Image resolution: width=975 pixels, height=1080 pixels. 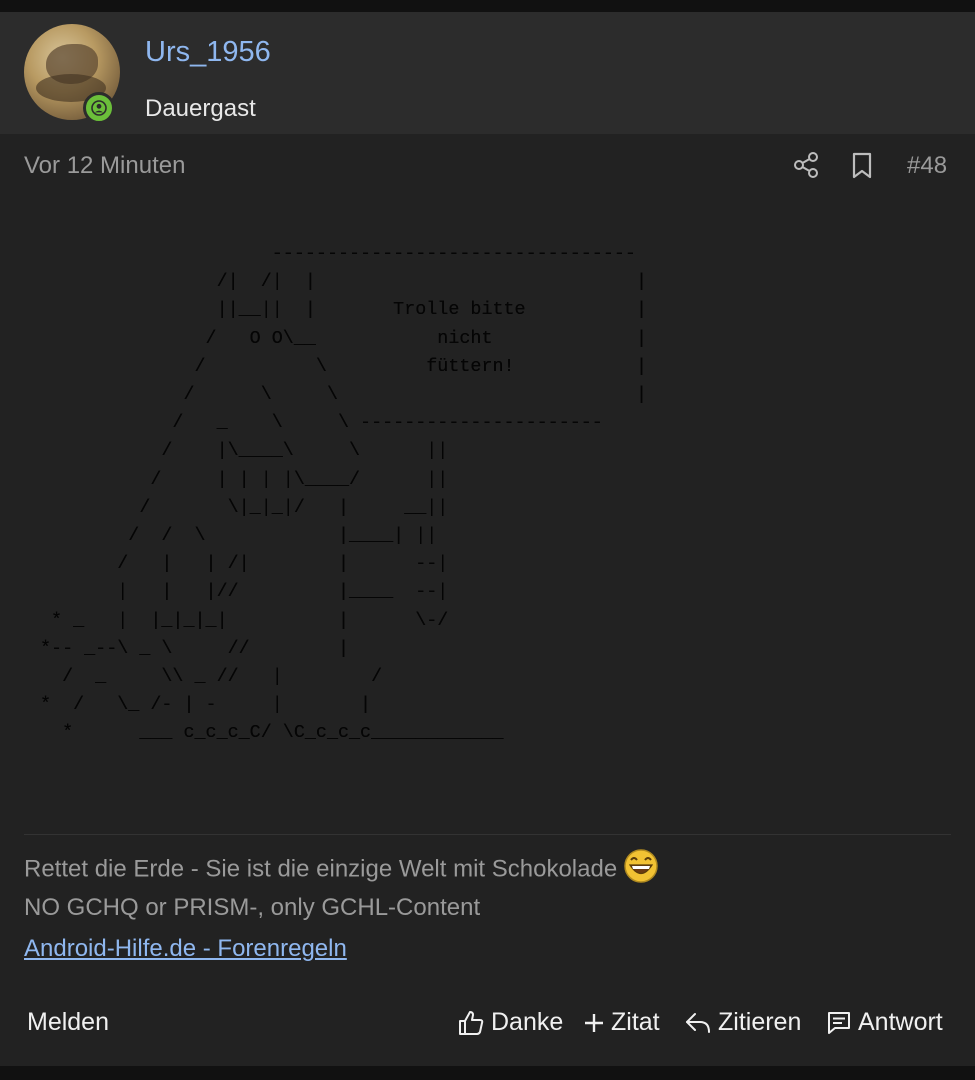 What do you see at coordinates (900, 1022) in the screenshot?
I see `reply-label: Antwort` at bounding box center [900, 1022].